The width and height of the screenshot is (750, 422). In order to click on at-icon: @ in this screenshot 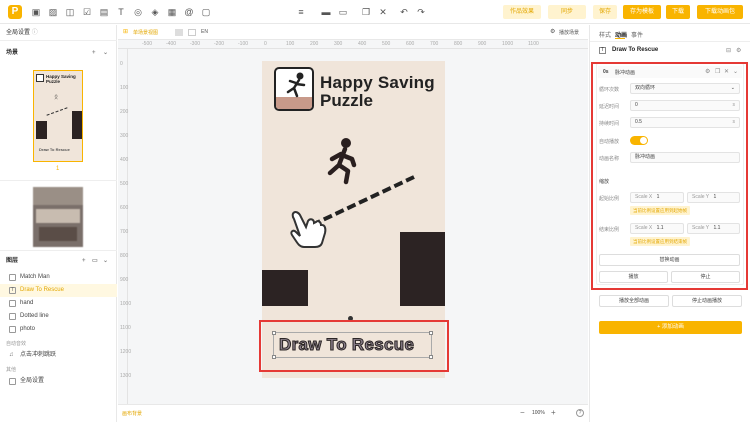, I will do `click(189, 12)`.